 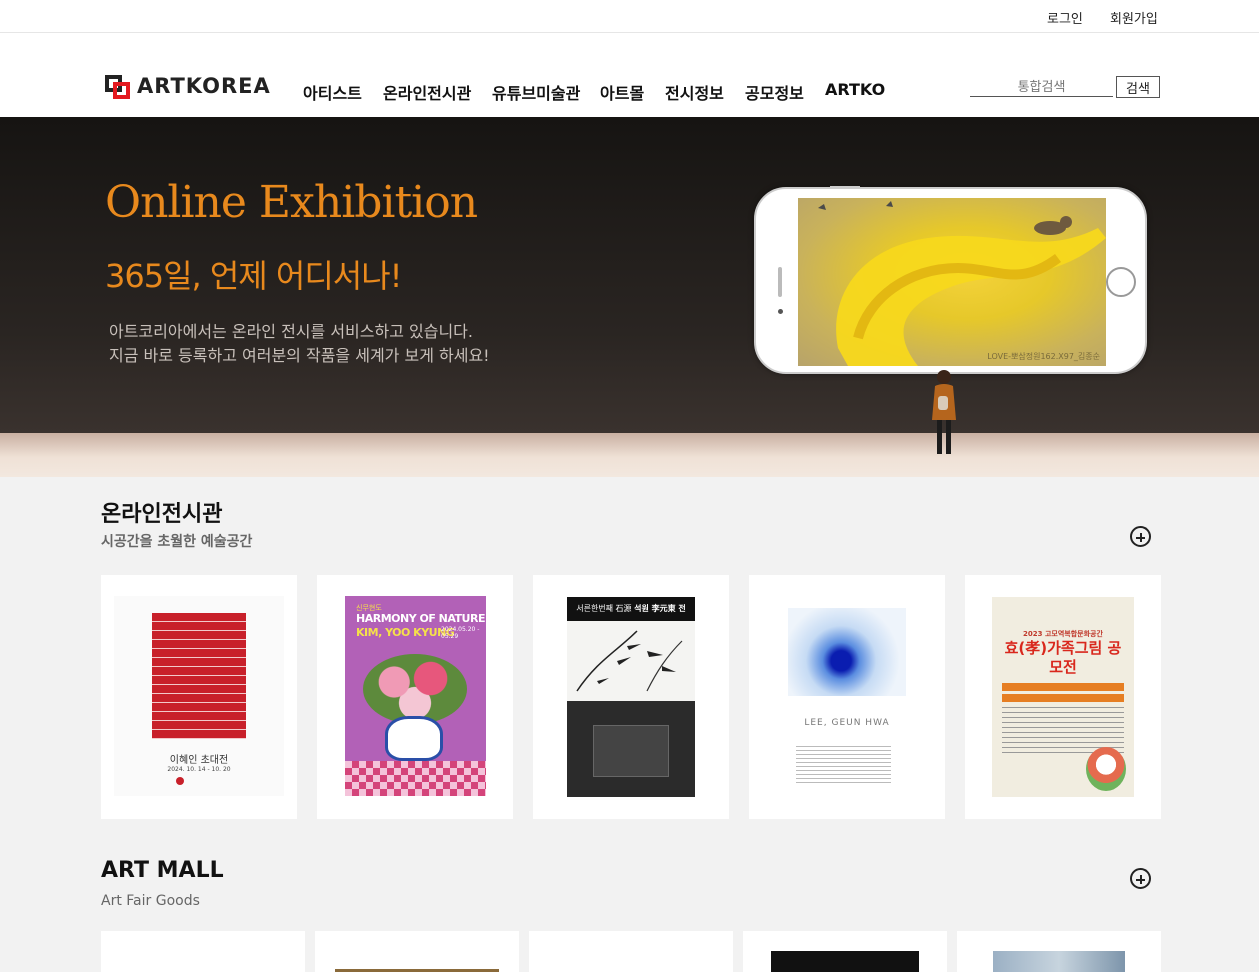 I want to click on top-utility-bar: 로그인 회원가입, so click(x=629, y=16).